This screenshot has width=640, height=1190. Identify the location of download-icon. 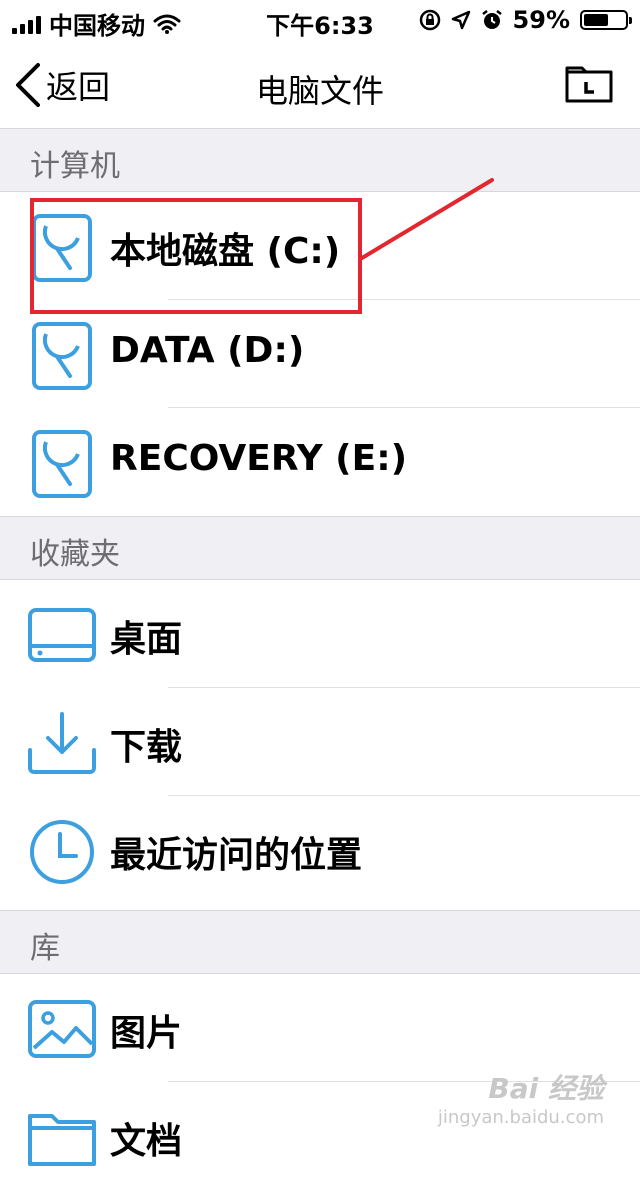
(62, 743).